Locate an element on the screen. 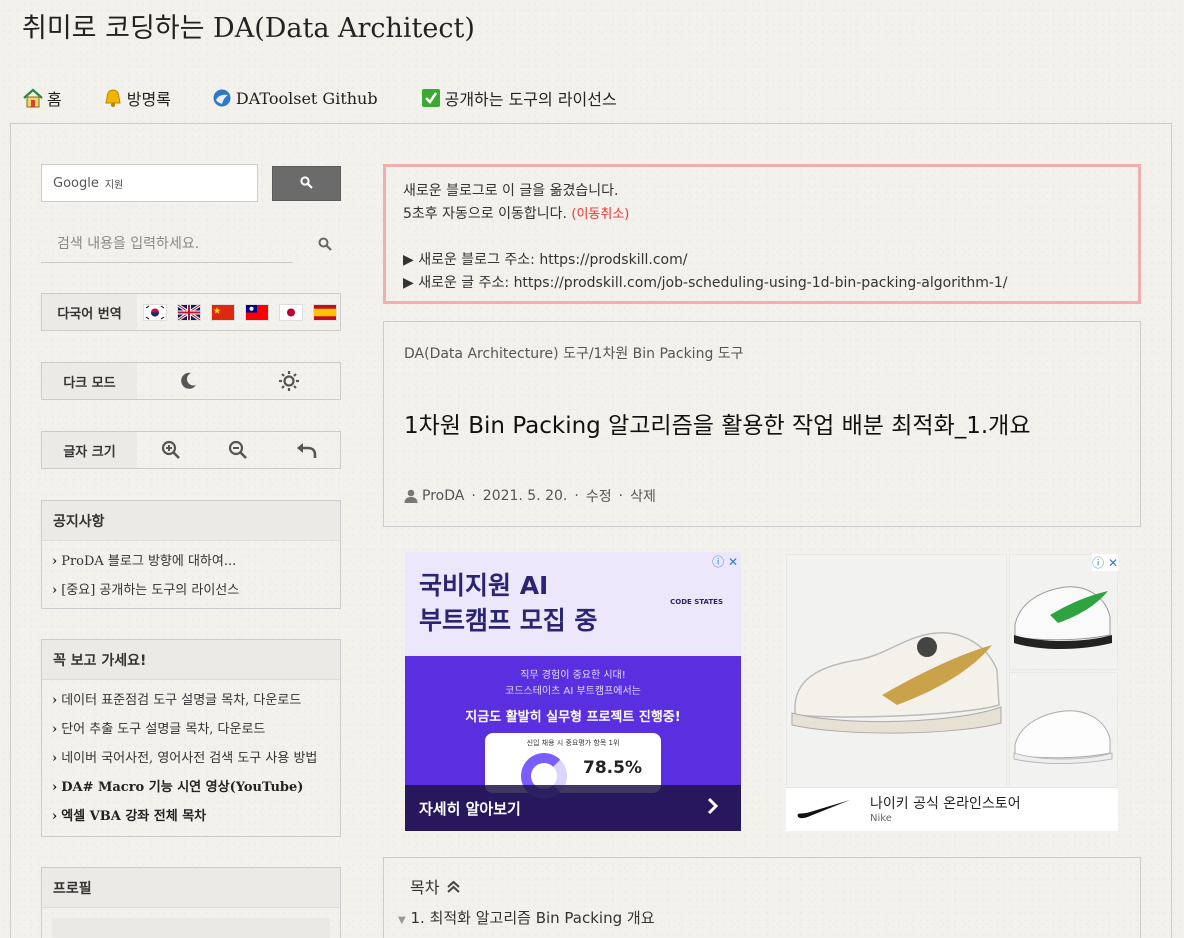  flag-china-icon is located at coordinates (223, 312).